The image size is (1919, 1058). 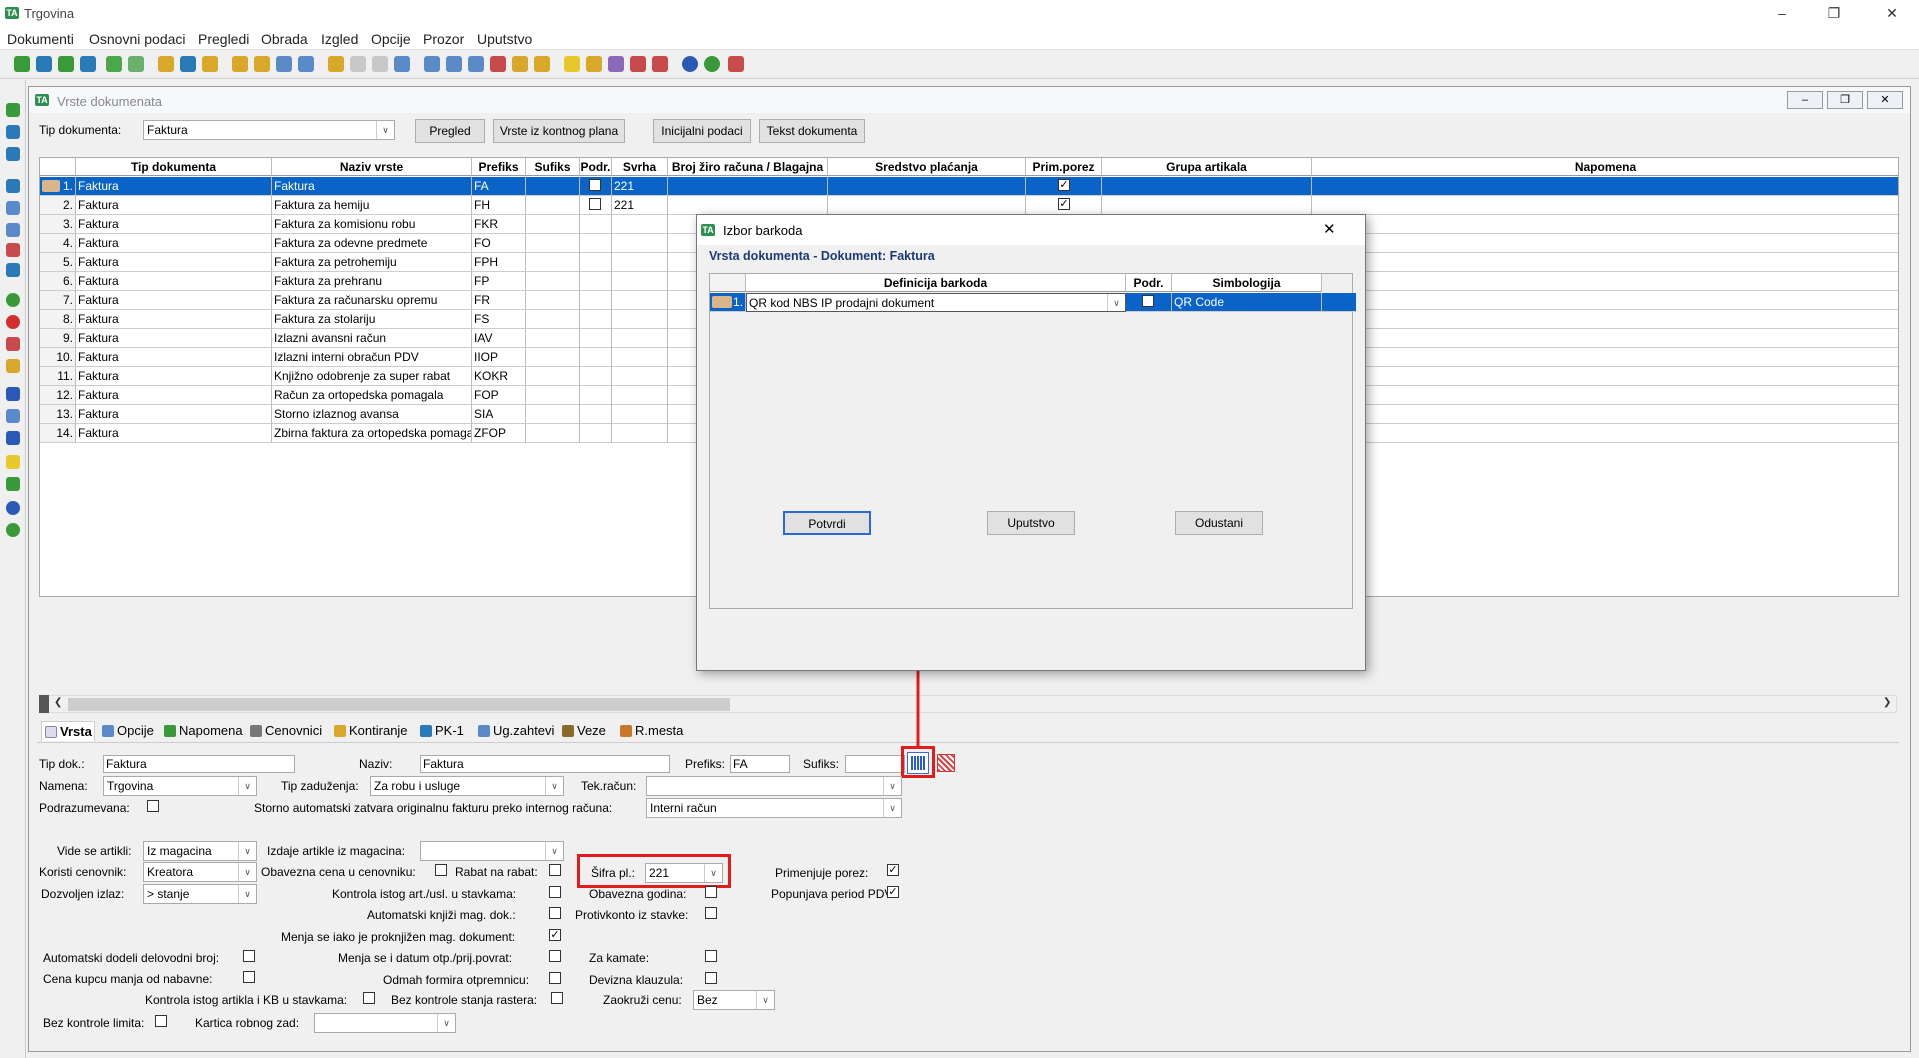 I want to click on definicija-value: QR kod NBS IP prodajni dokument, so click(x=842, y=303).